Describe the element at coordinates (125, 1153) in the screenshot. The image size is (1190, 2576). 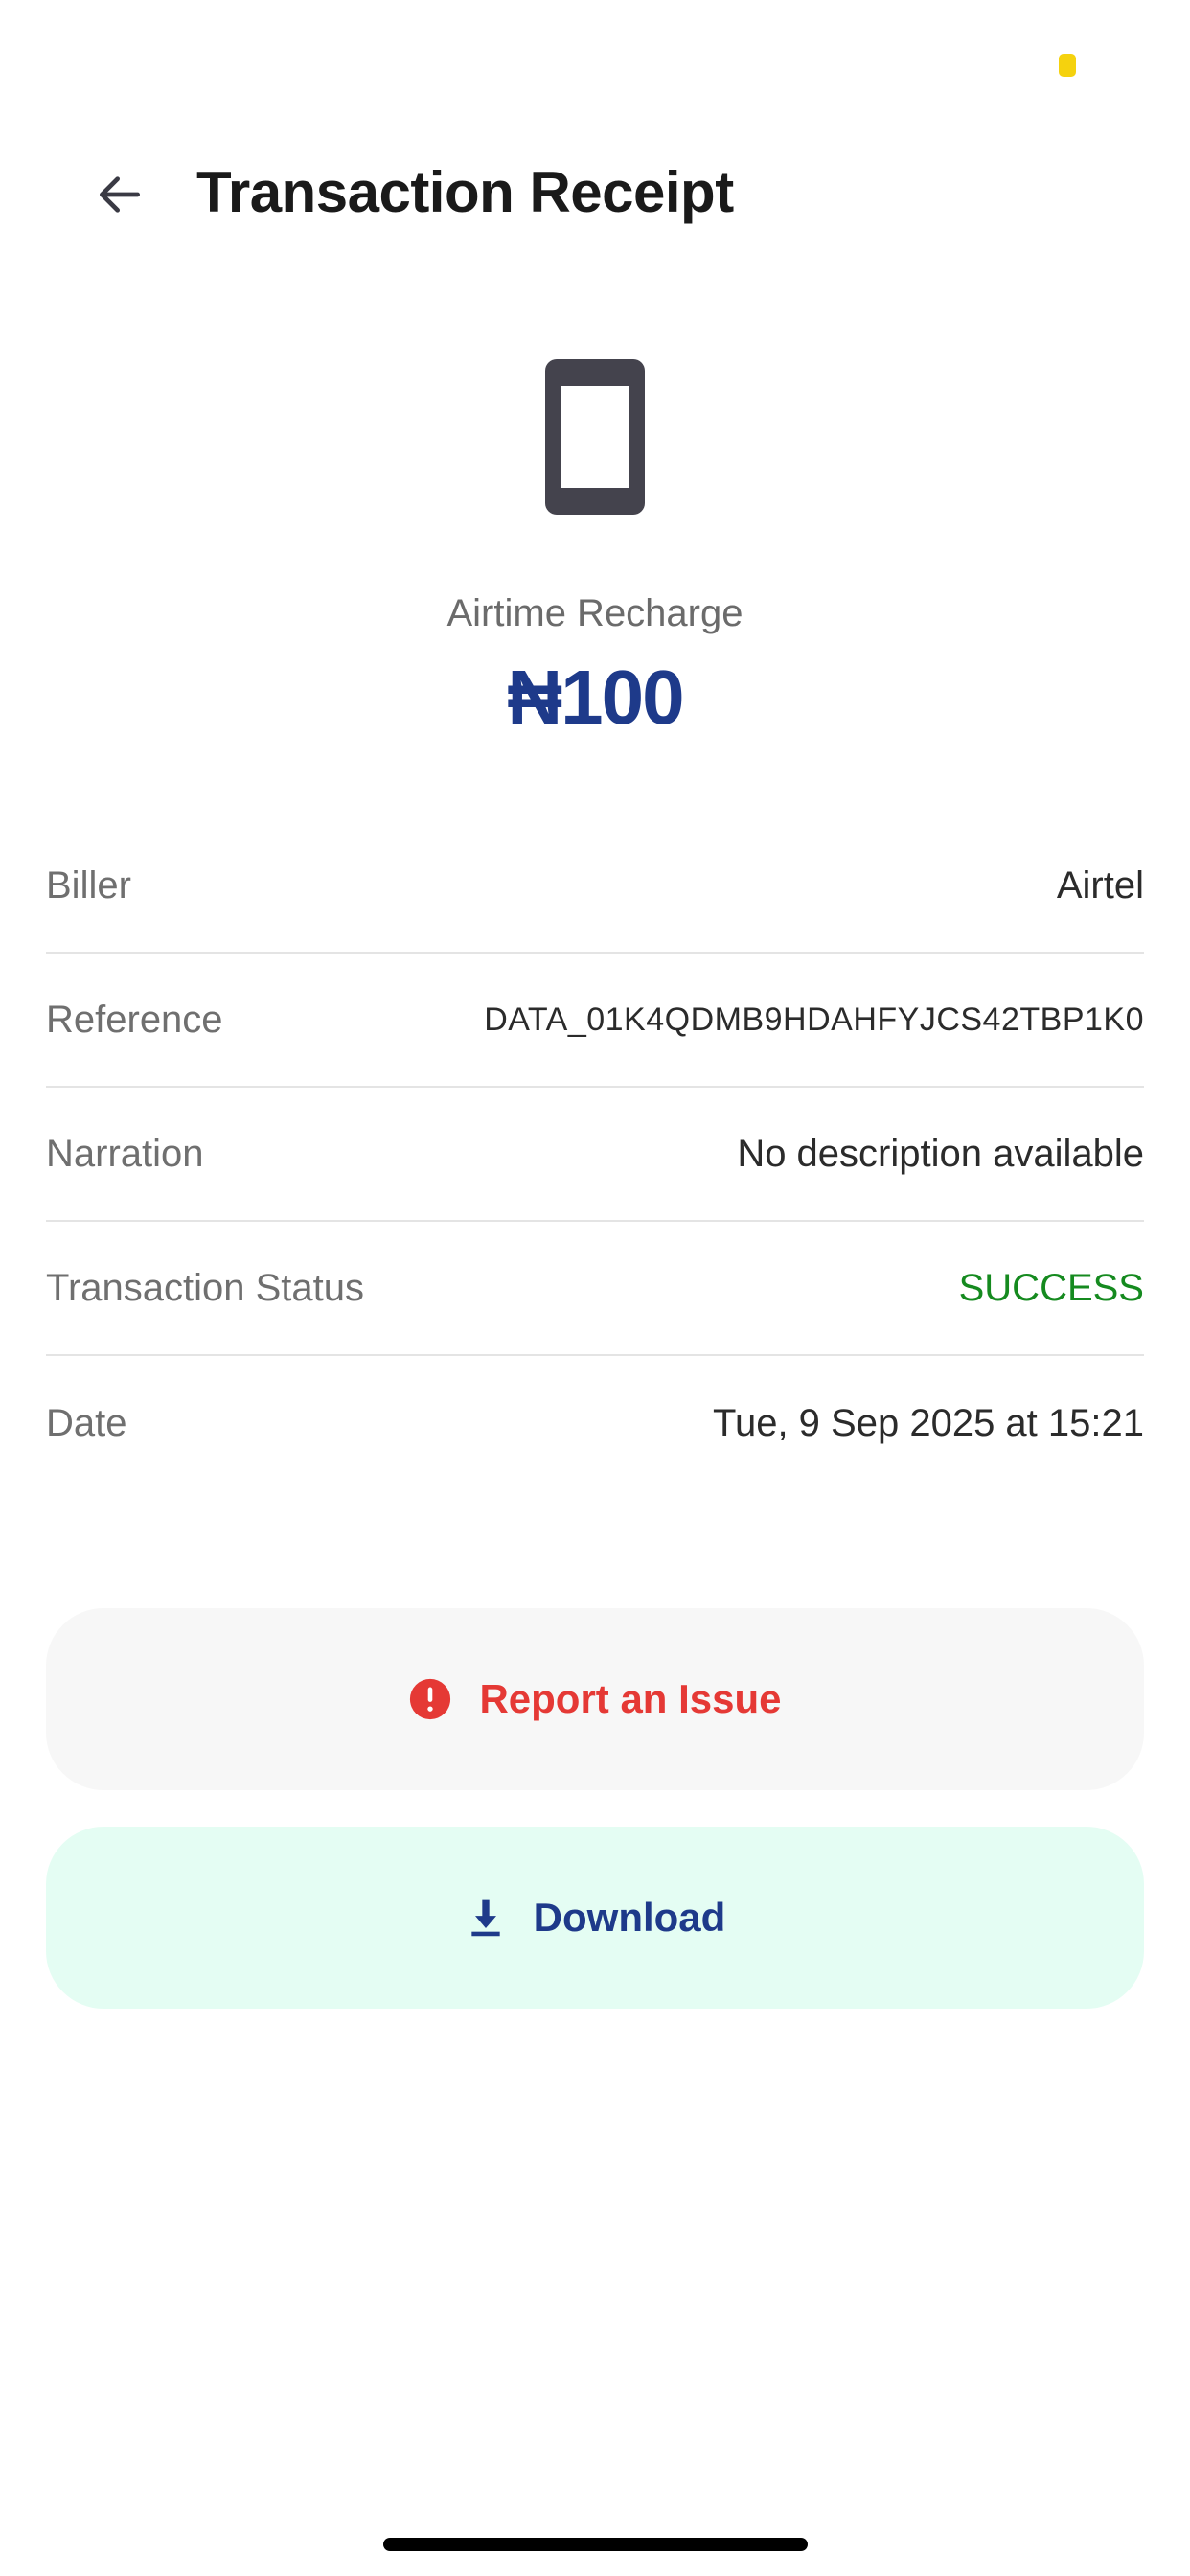
I see `detail-label: Narration` at that location.